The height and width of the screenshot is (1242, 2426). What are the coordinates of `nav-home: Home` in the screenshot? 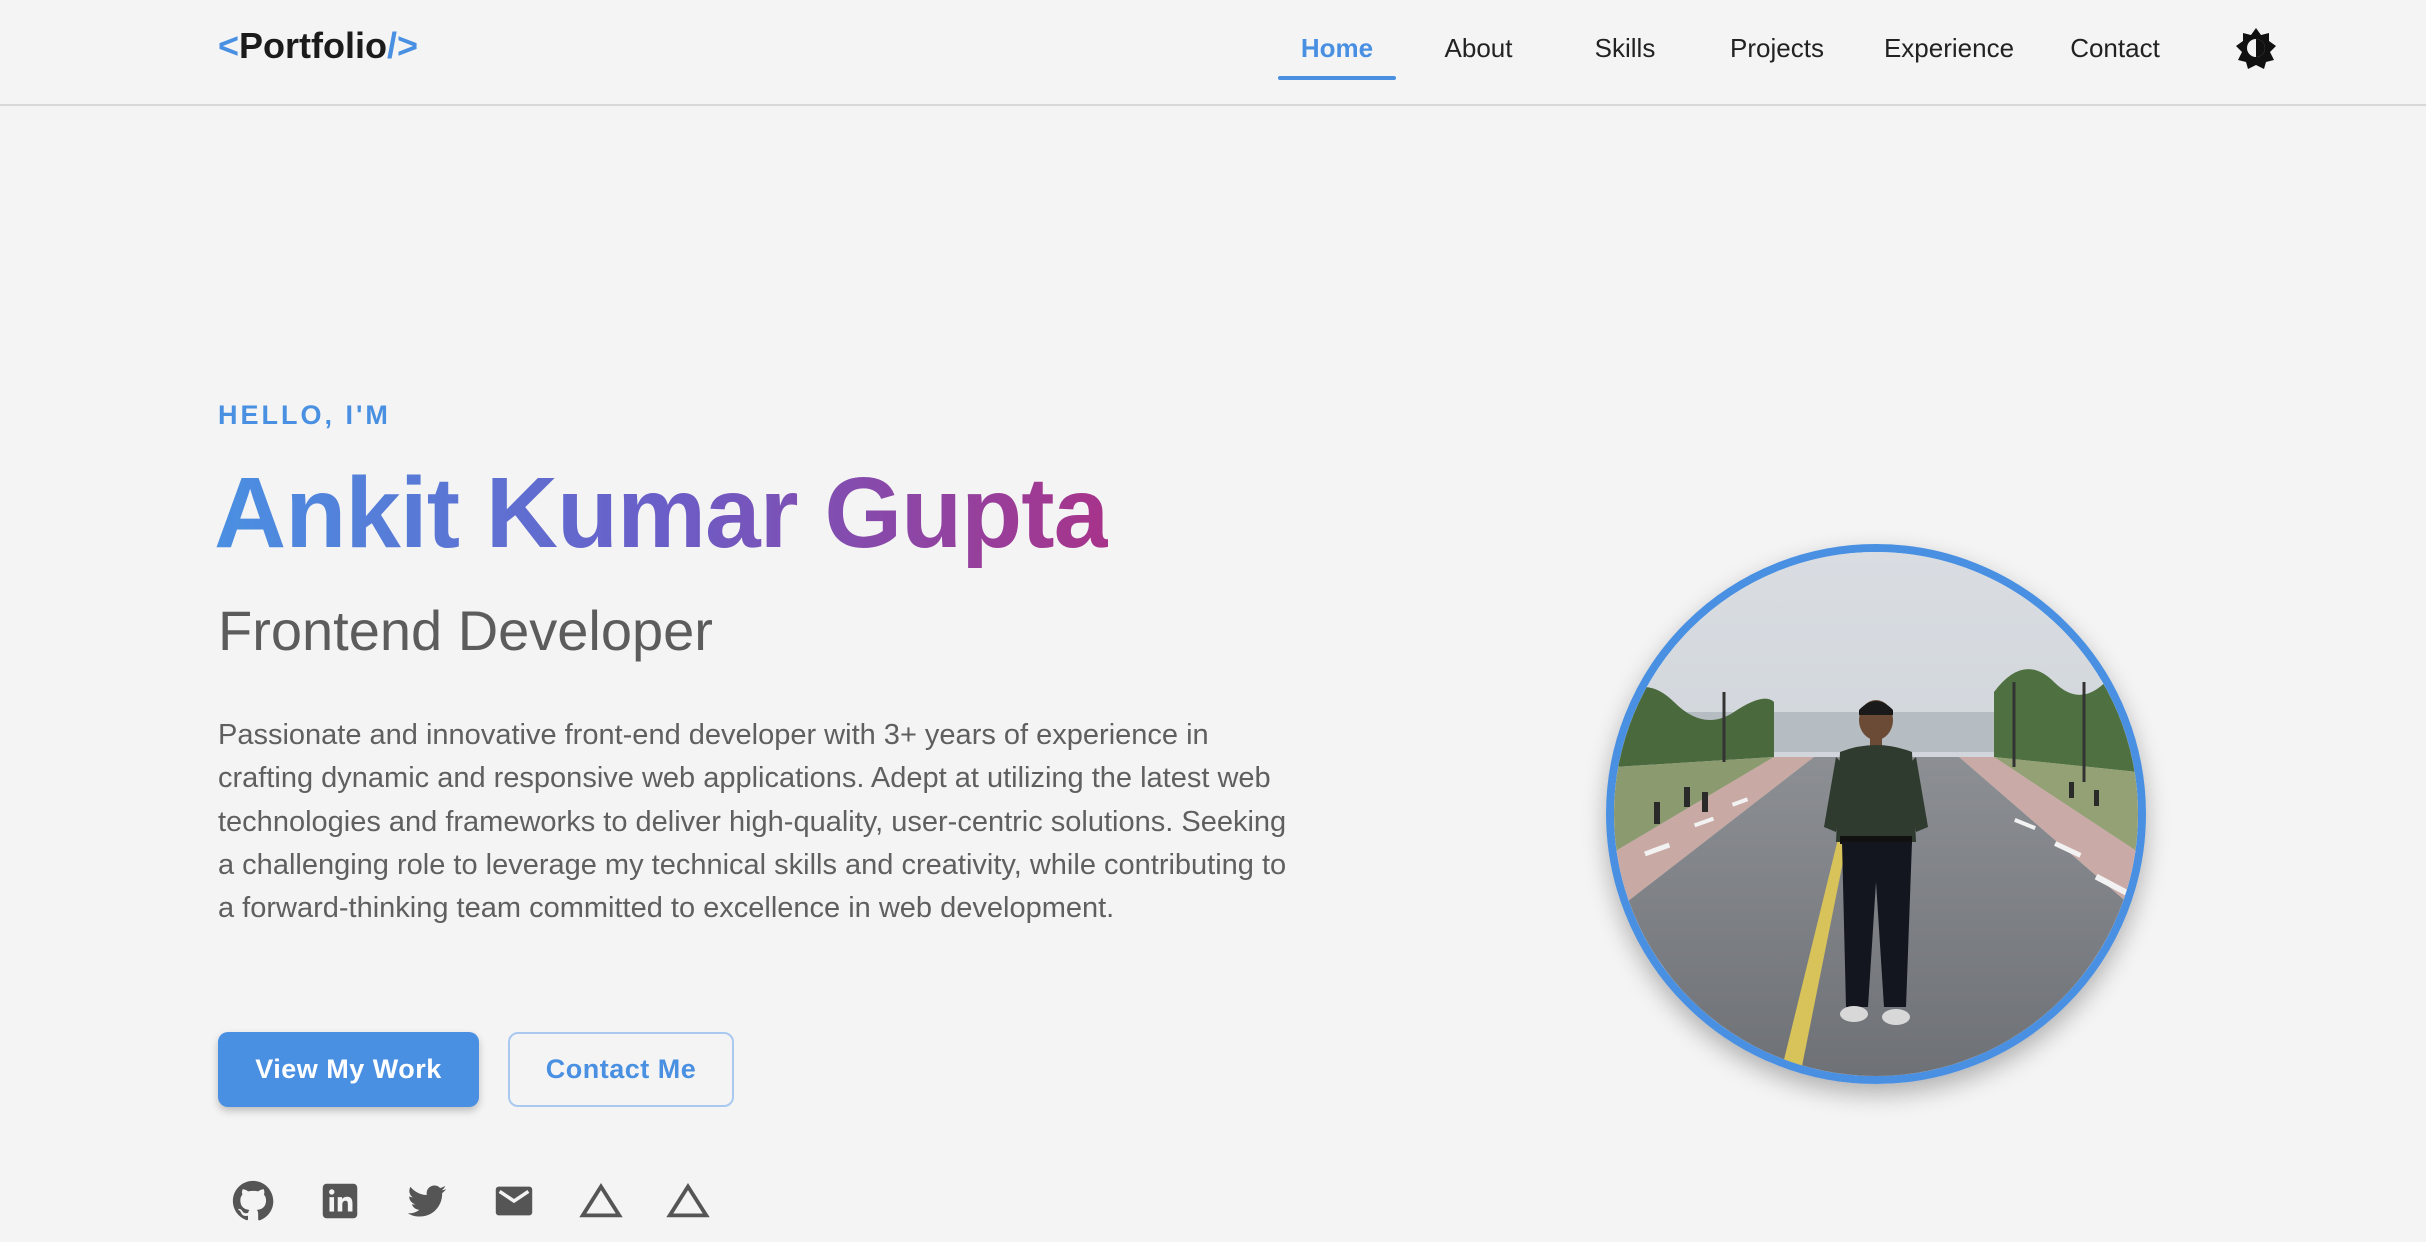 It's located at (1337, 55).